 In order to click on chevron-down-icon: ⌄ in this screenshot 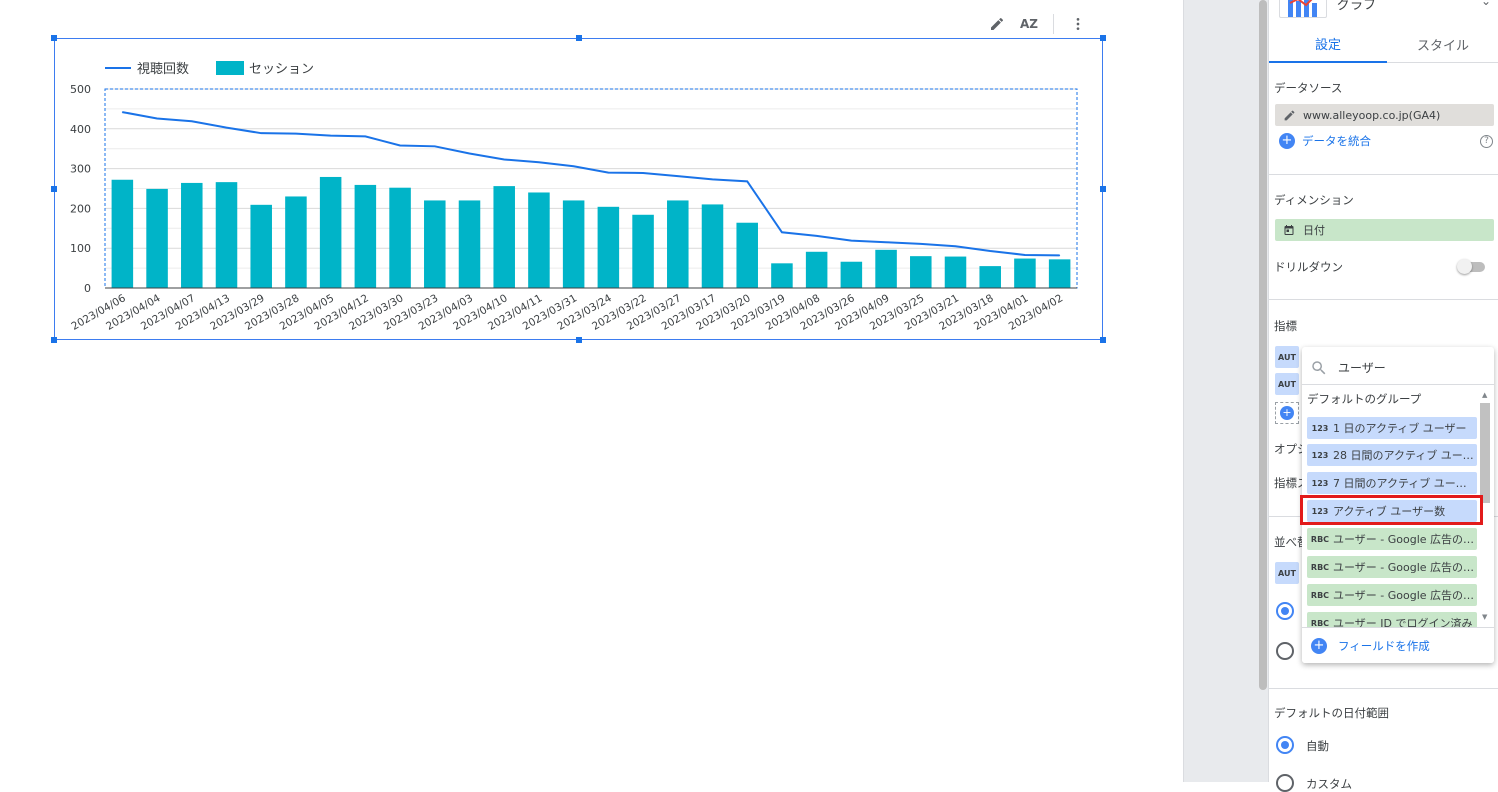, I will do `click(1486, 4)`.